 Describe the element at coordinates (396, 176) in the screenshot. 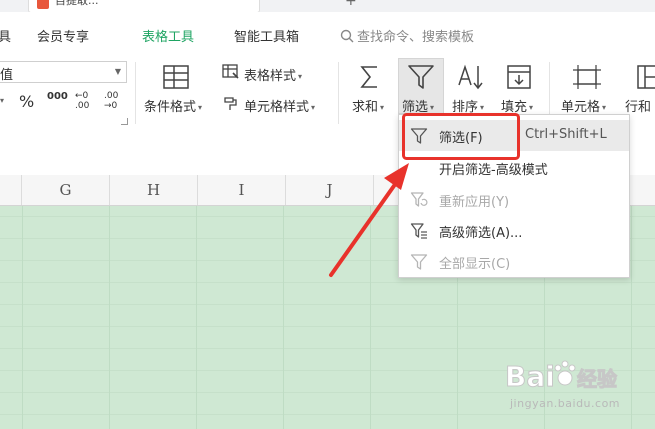

I see `annotation-arrow-head` at that location.